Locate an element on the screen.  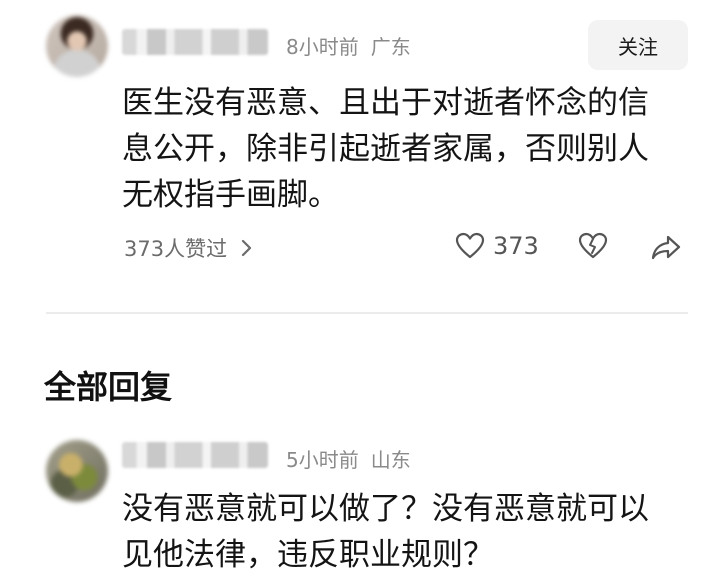
comment-meta: 8小时前 广东 is located at coordinates (348, 45).